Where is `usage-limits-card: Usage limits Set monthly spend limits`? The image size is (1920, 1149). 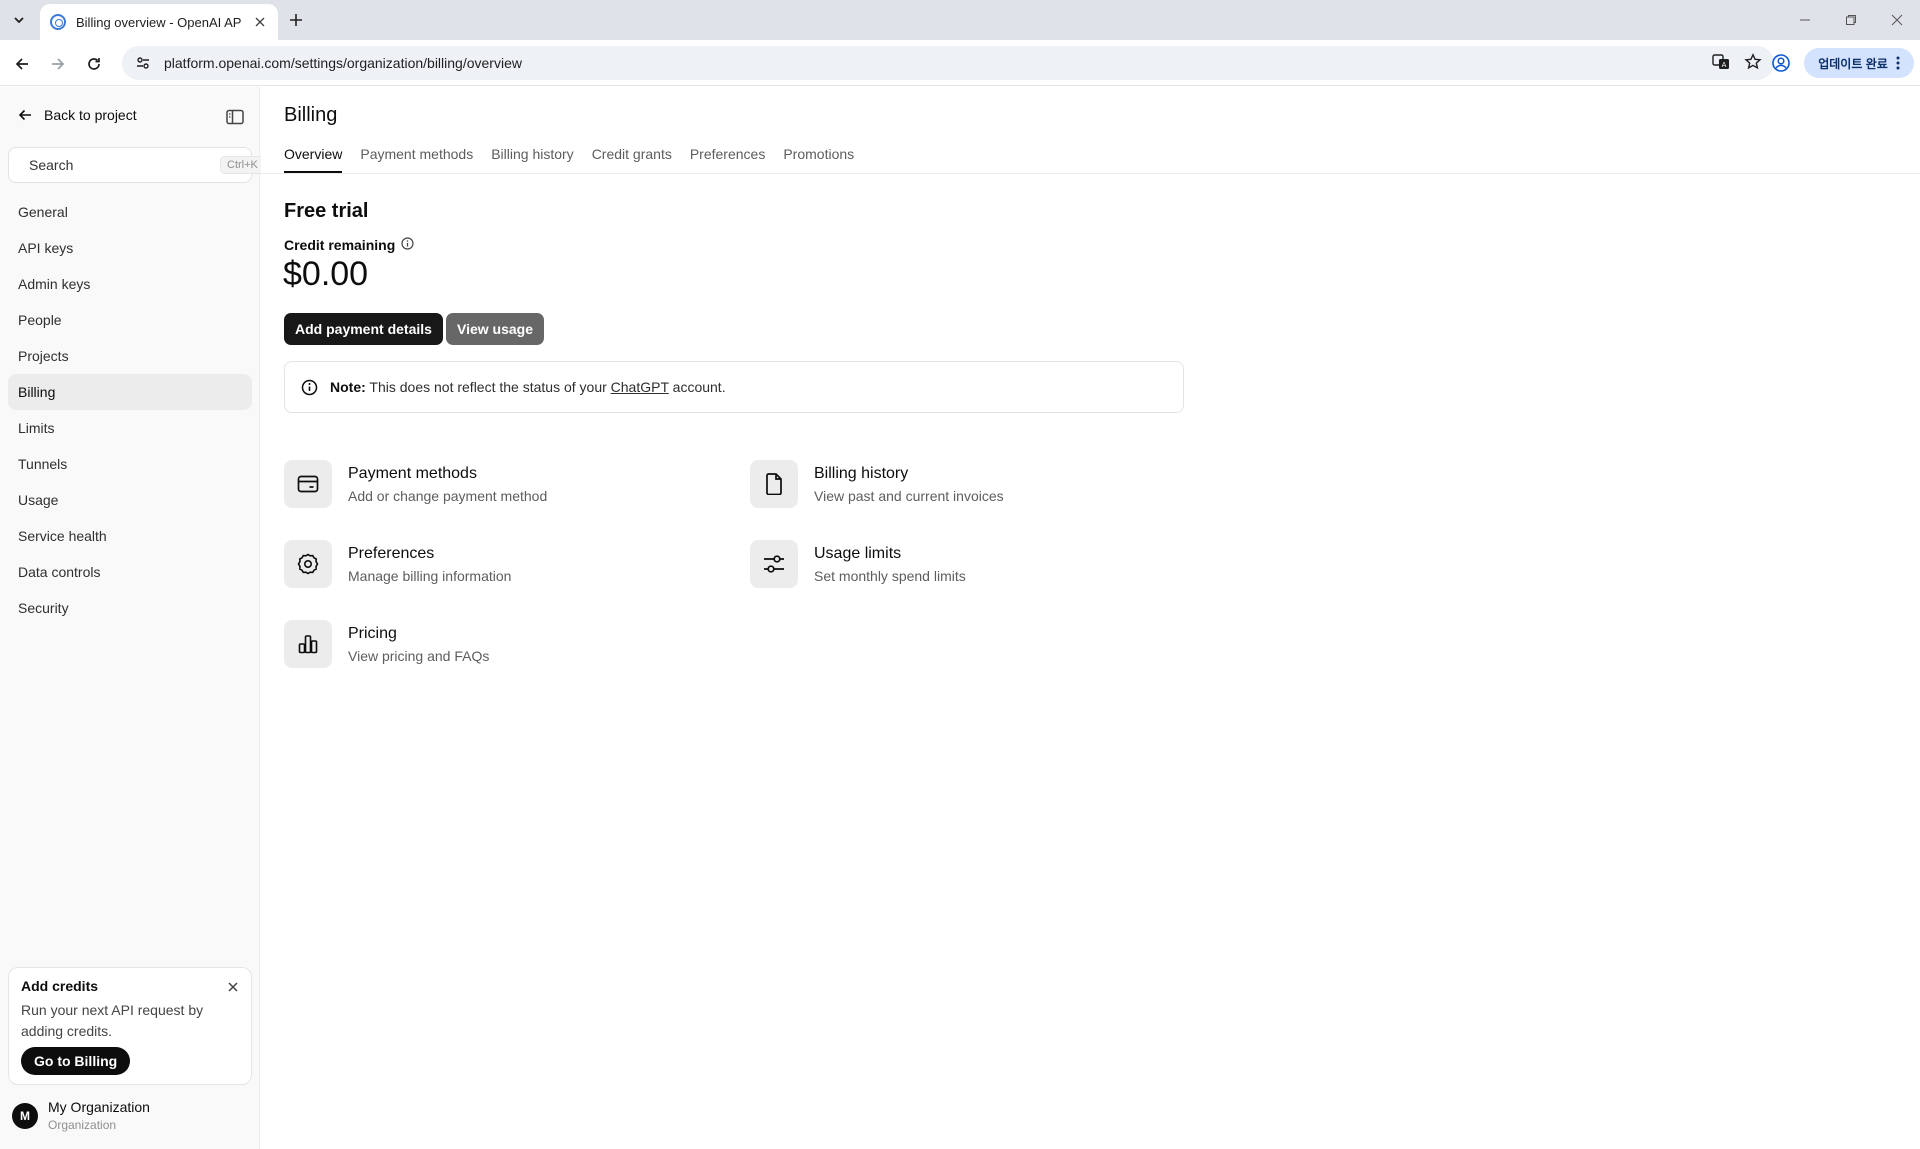
usage-limits-card: Usage limits Set monthly spend limits is located at coordinates (858, 564).